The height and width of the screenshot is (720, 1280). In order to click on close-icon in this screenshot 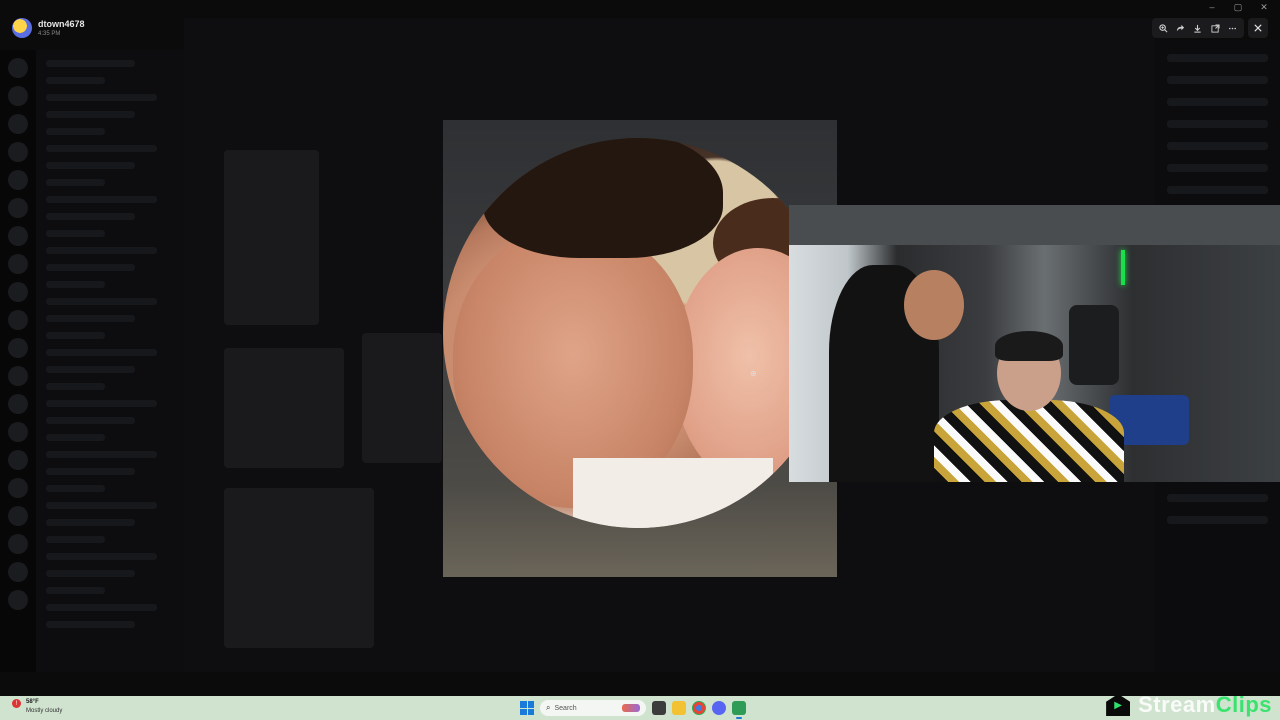, I will do `click(1258, 28)`.